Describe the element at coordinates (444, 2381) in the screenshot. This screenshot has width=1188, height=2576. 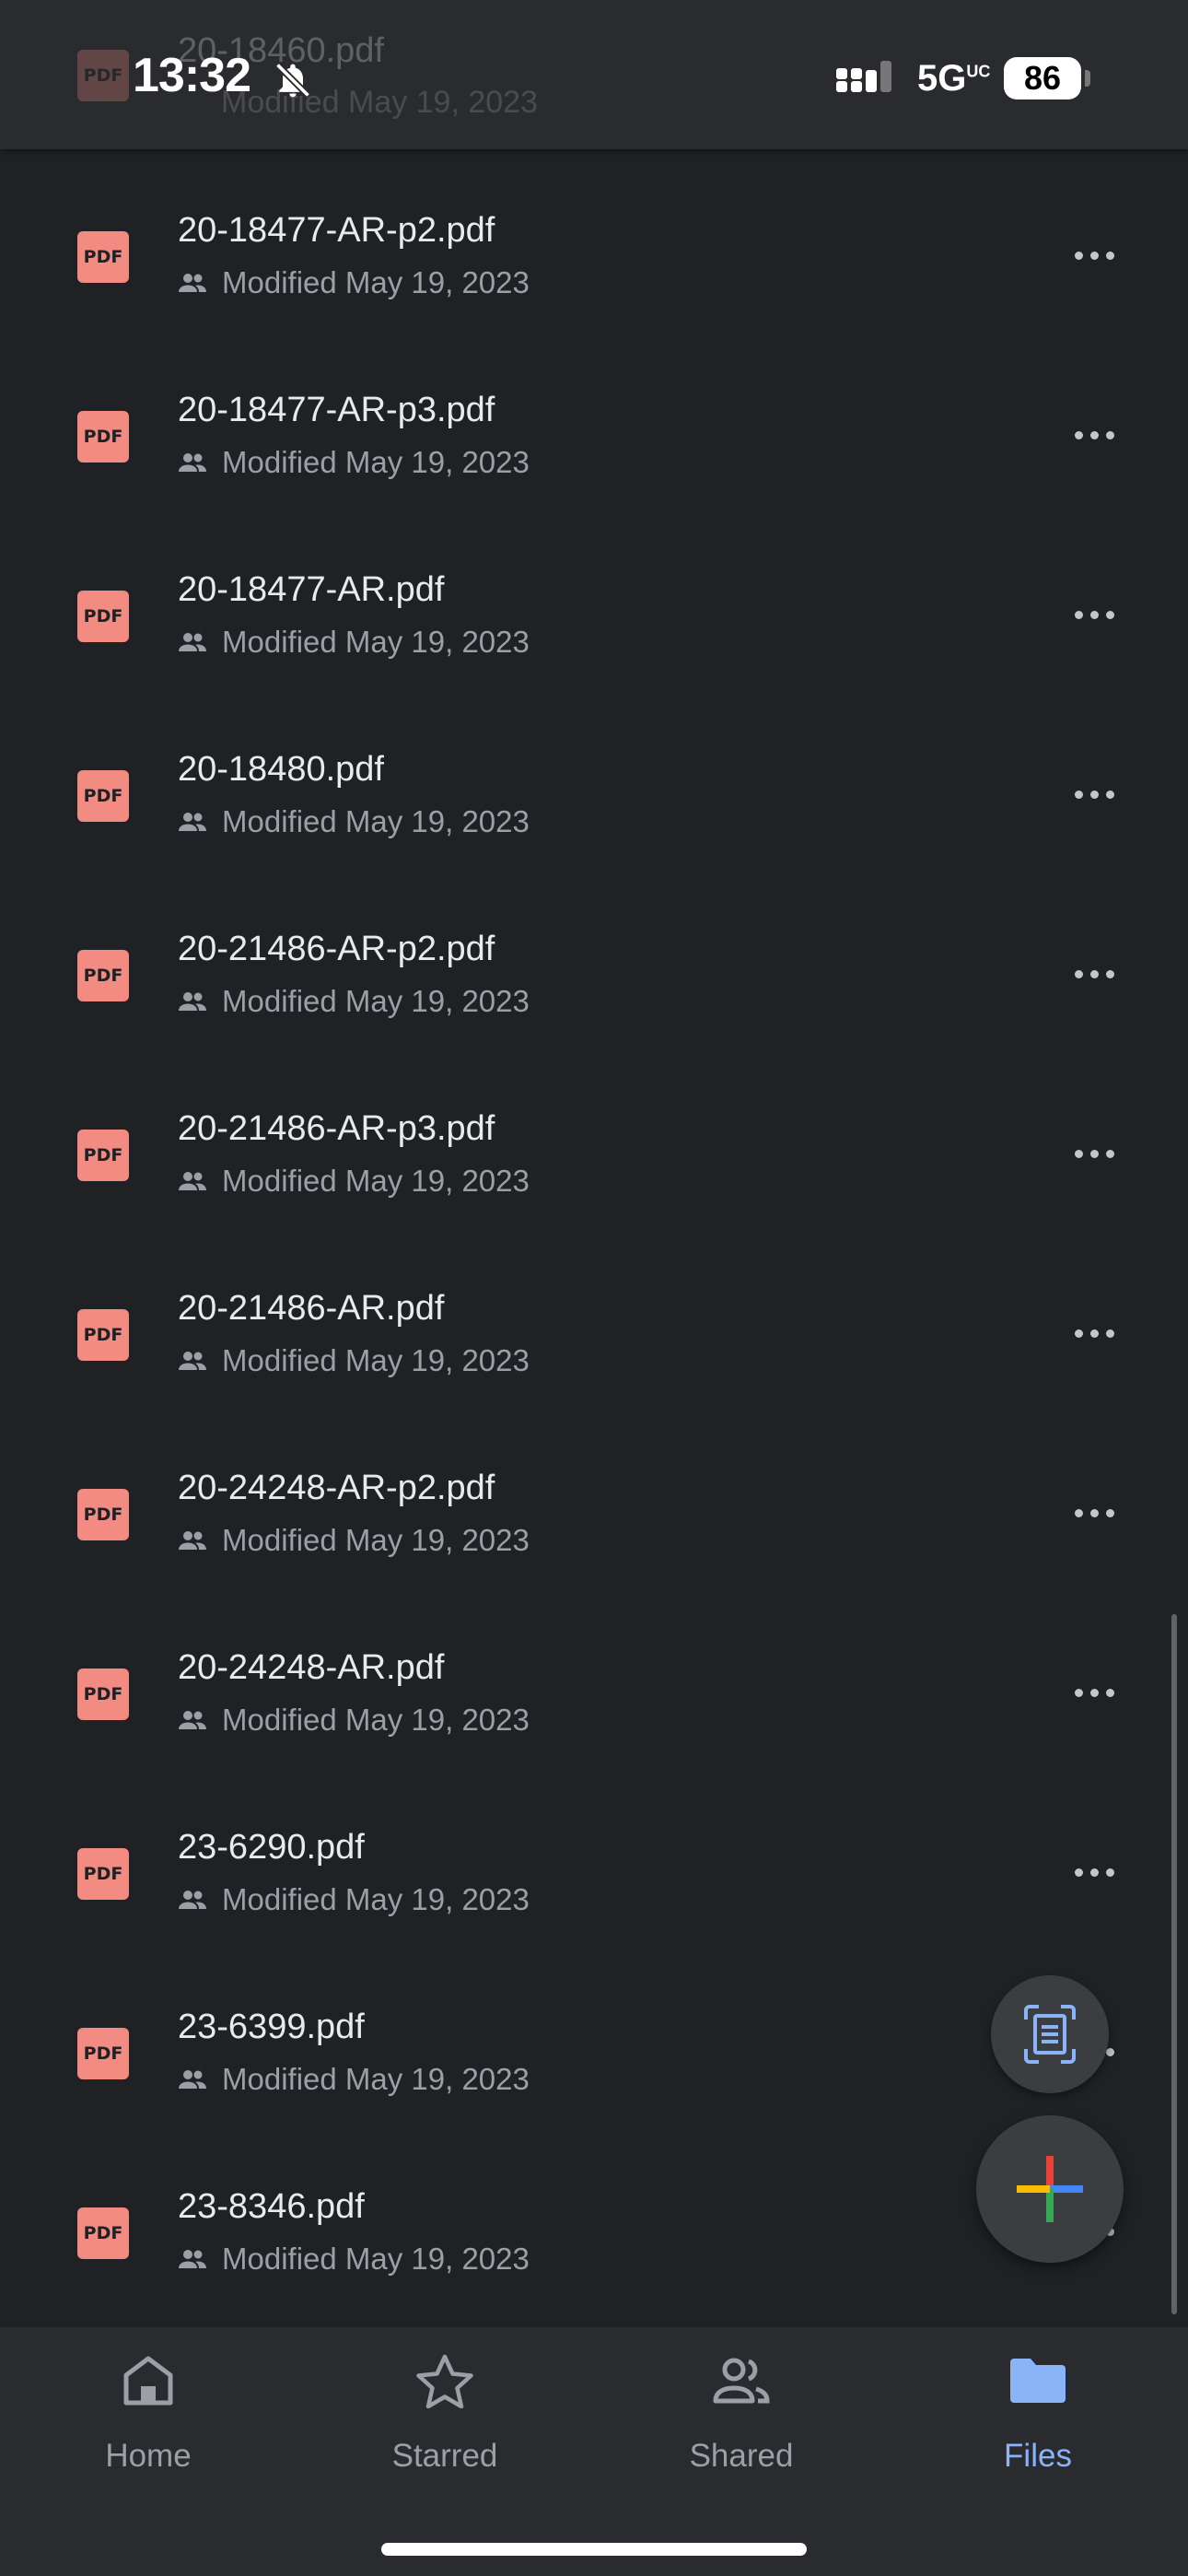
I see `star-icon` at that location.